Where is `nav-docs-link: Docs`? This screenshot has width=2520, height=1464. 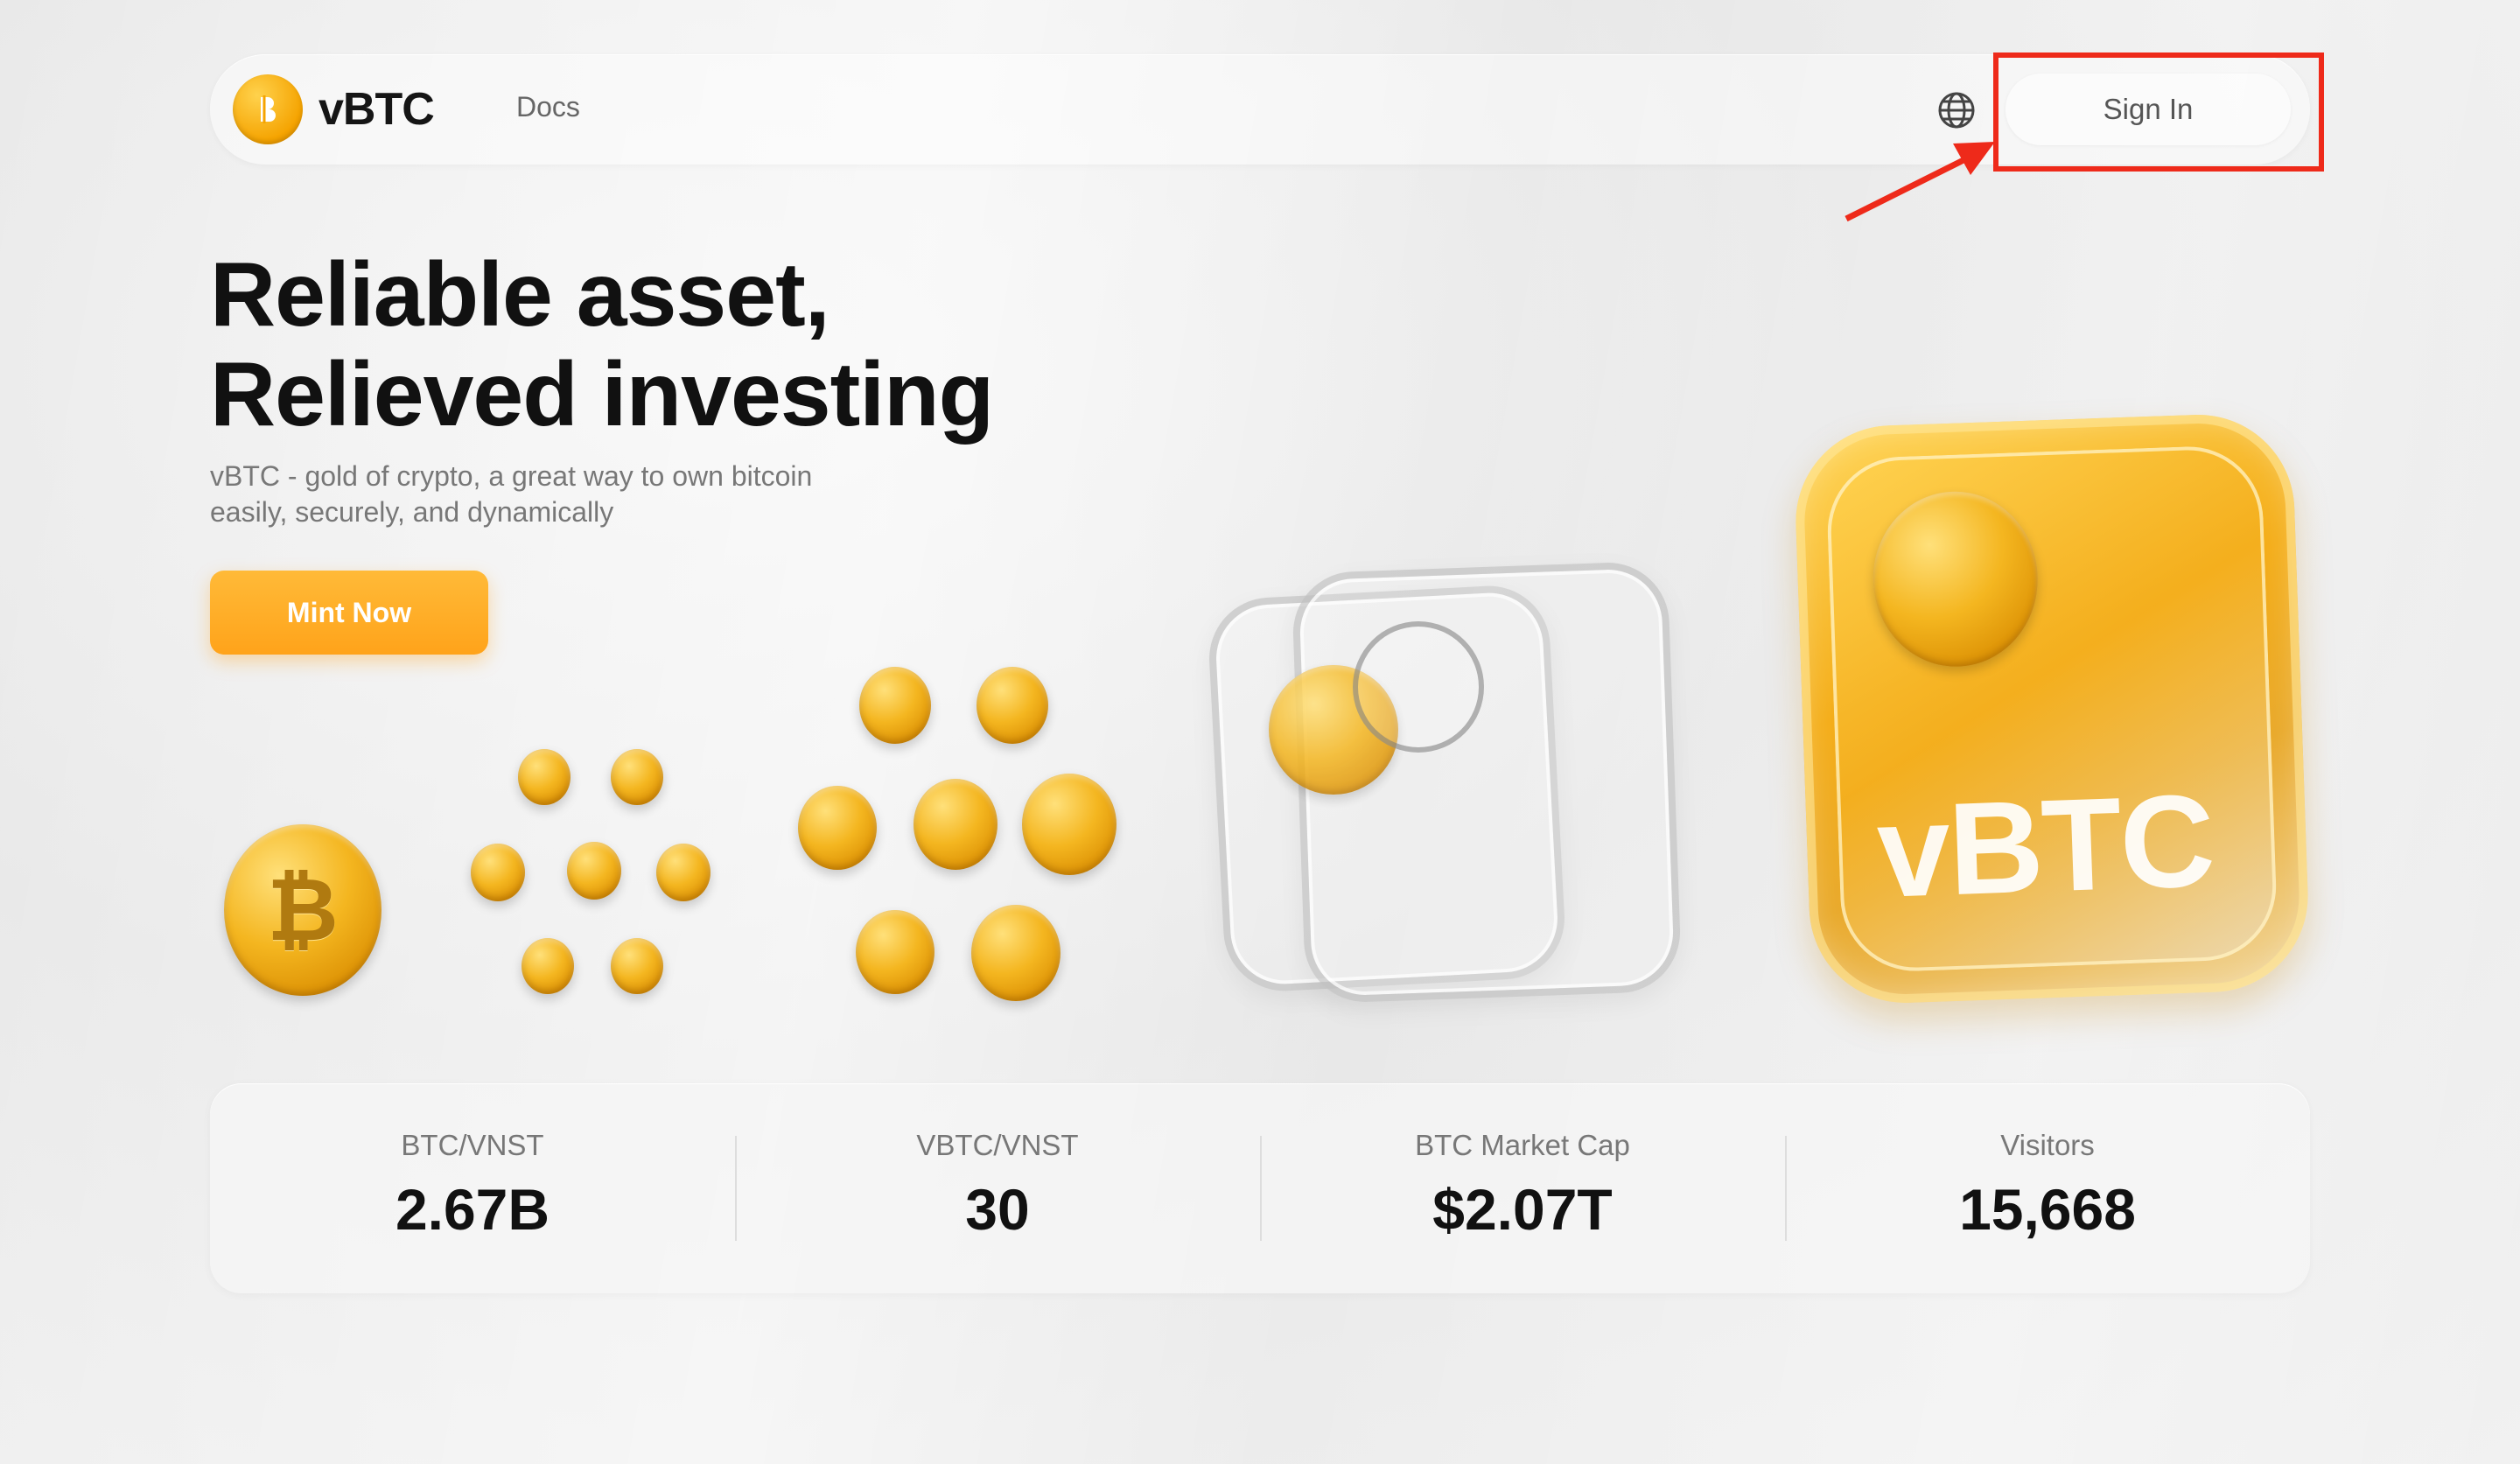
nav-docs-link: Docs is located at coordinates (548, 107).